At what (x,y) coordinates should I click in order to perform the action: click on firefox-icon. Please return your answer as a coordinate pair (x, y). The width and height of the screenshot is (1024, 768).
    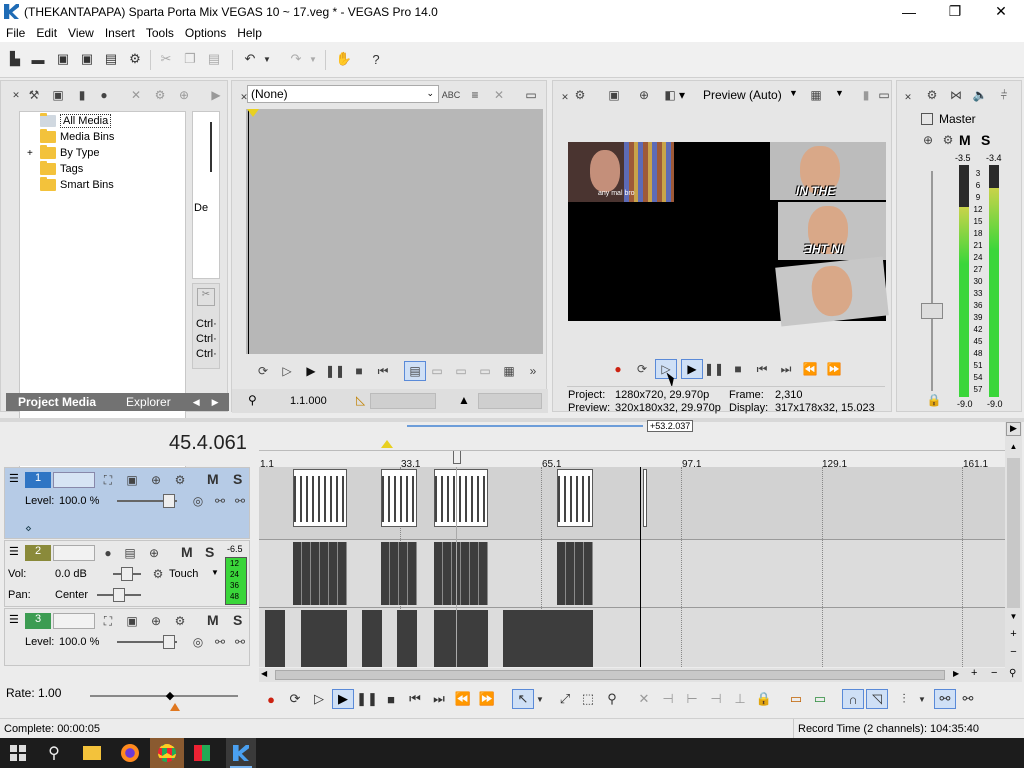
    Looking at the image, I should click on (130, 753).